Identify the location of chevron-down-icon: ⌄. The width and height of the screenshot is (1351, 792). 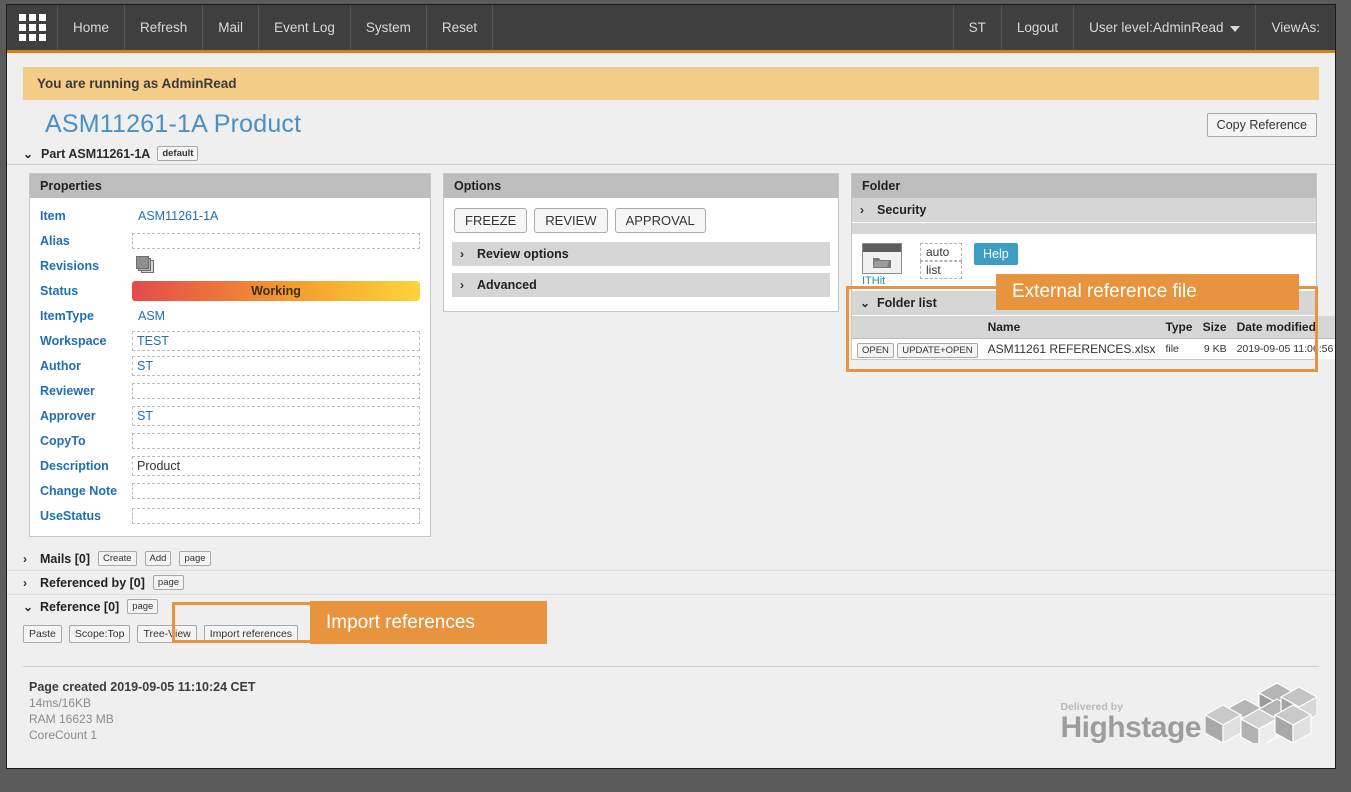
(28, 153).